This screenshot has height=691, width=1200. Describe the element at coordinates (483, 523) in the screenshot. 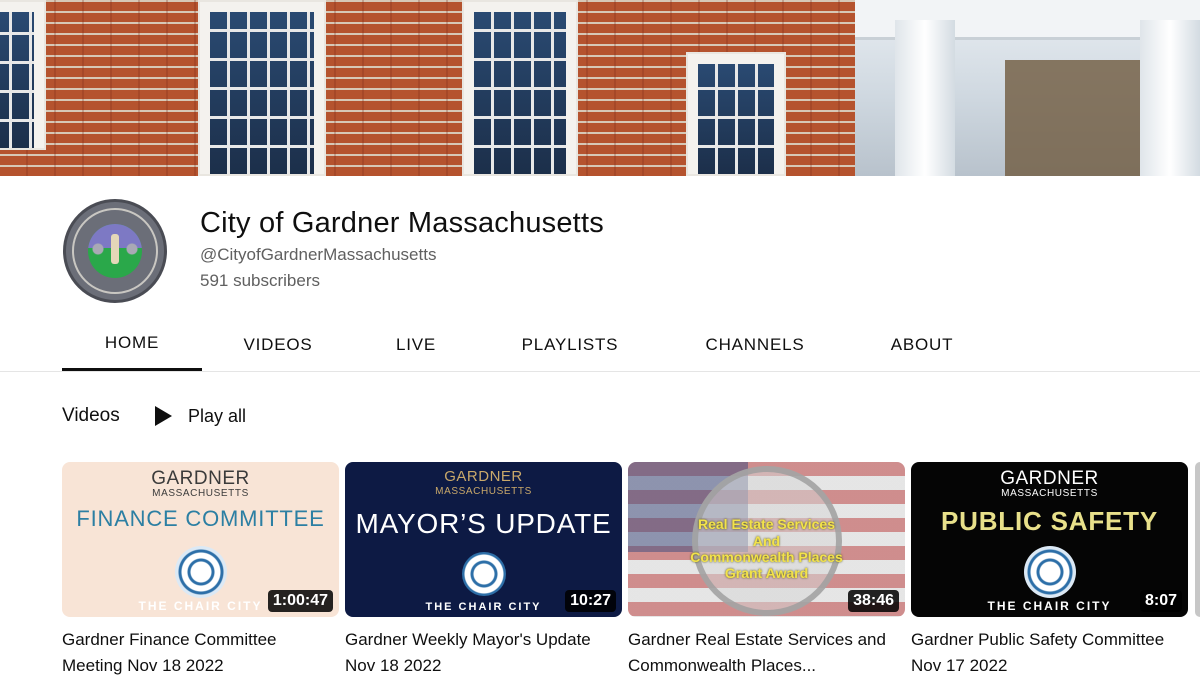

I see `thumb-text: MAYOR’S UPDATE` at that location.